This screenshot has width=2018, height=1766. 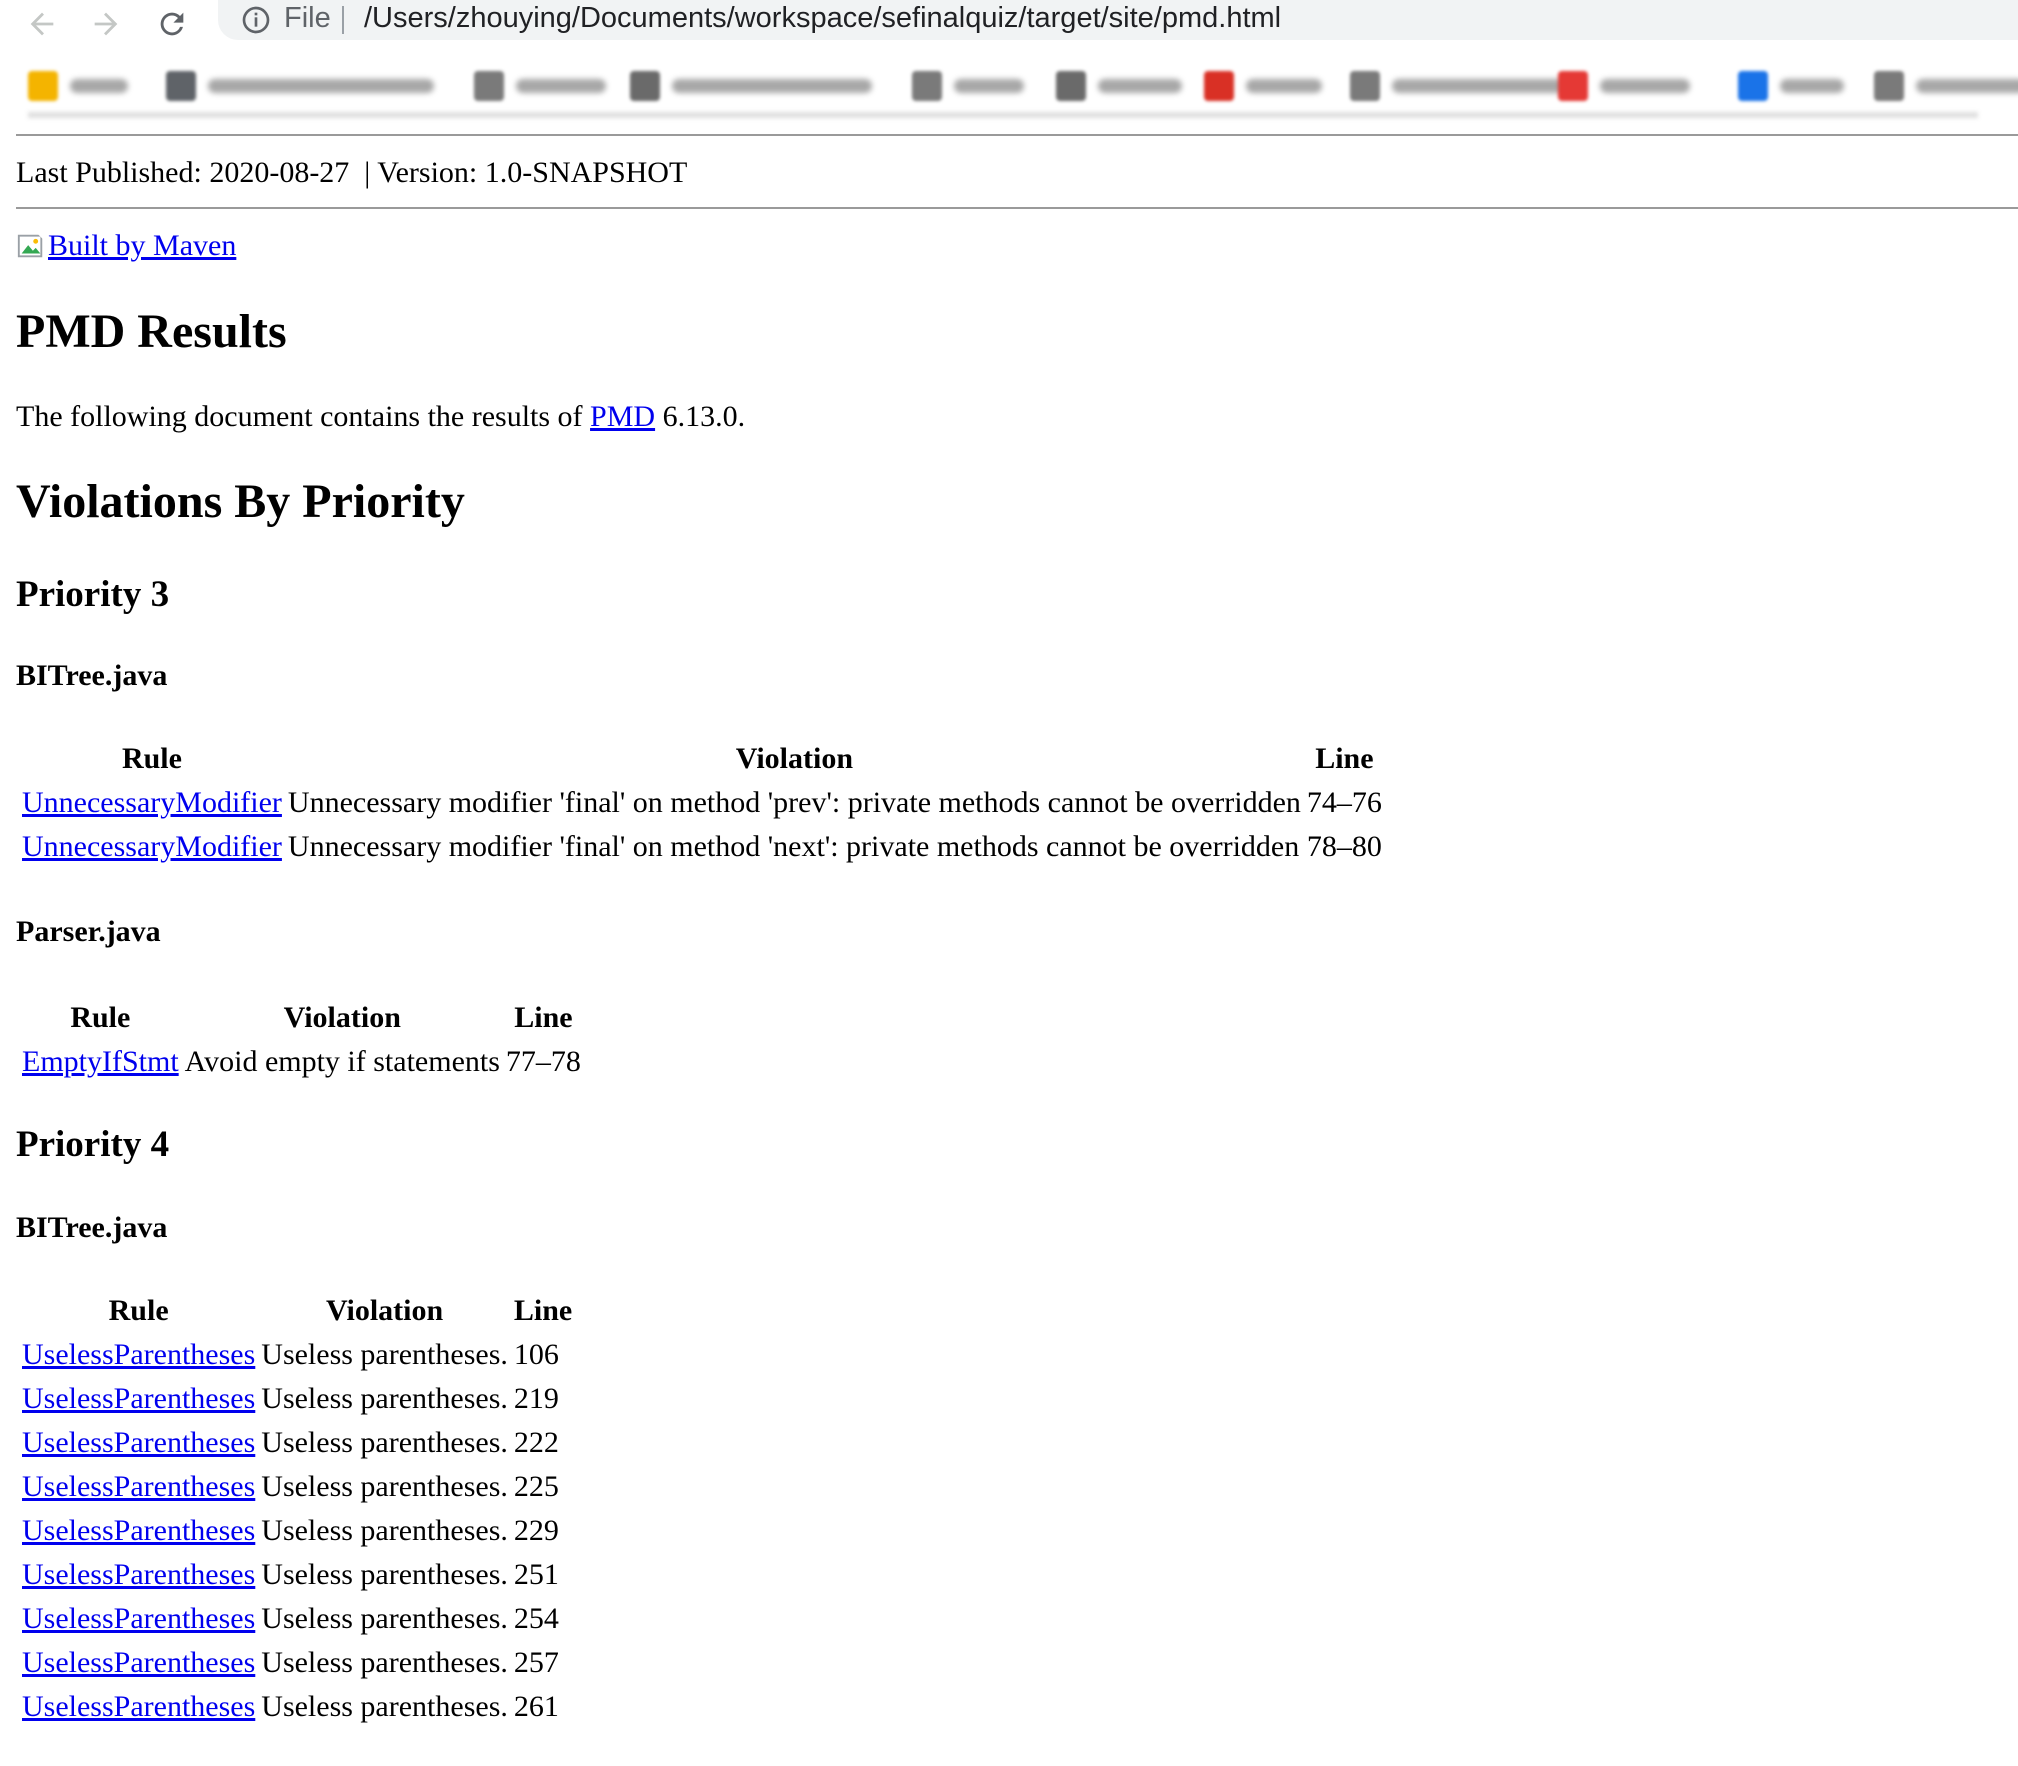 What do you see at coordinates (536, 1354) in the screenshot?
I see `line-cell: 106` at bounding box center [536, 1354].